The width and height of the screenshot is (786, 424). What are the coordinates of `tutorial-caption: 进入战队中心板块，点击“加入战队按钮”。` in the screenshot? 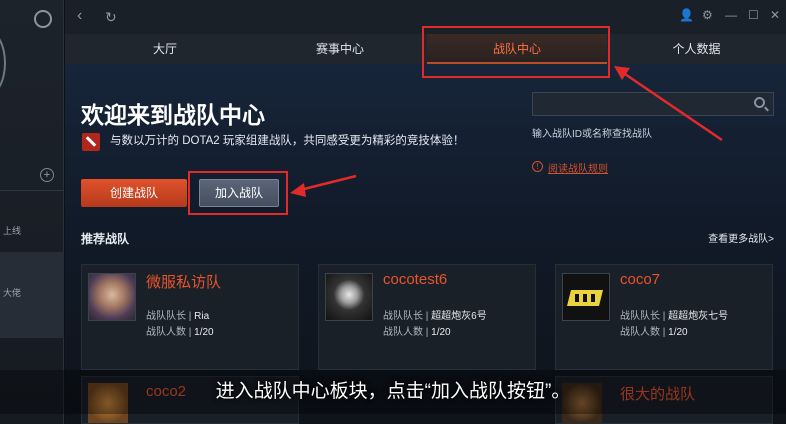 It's located at (393, 392).